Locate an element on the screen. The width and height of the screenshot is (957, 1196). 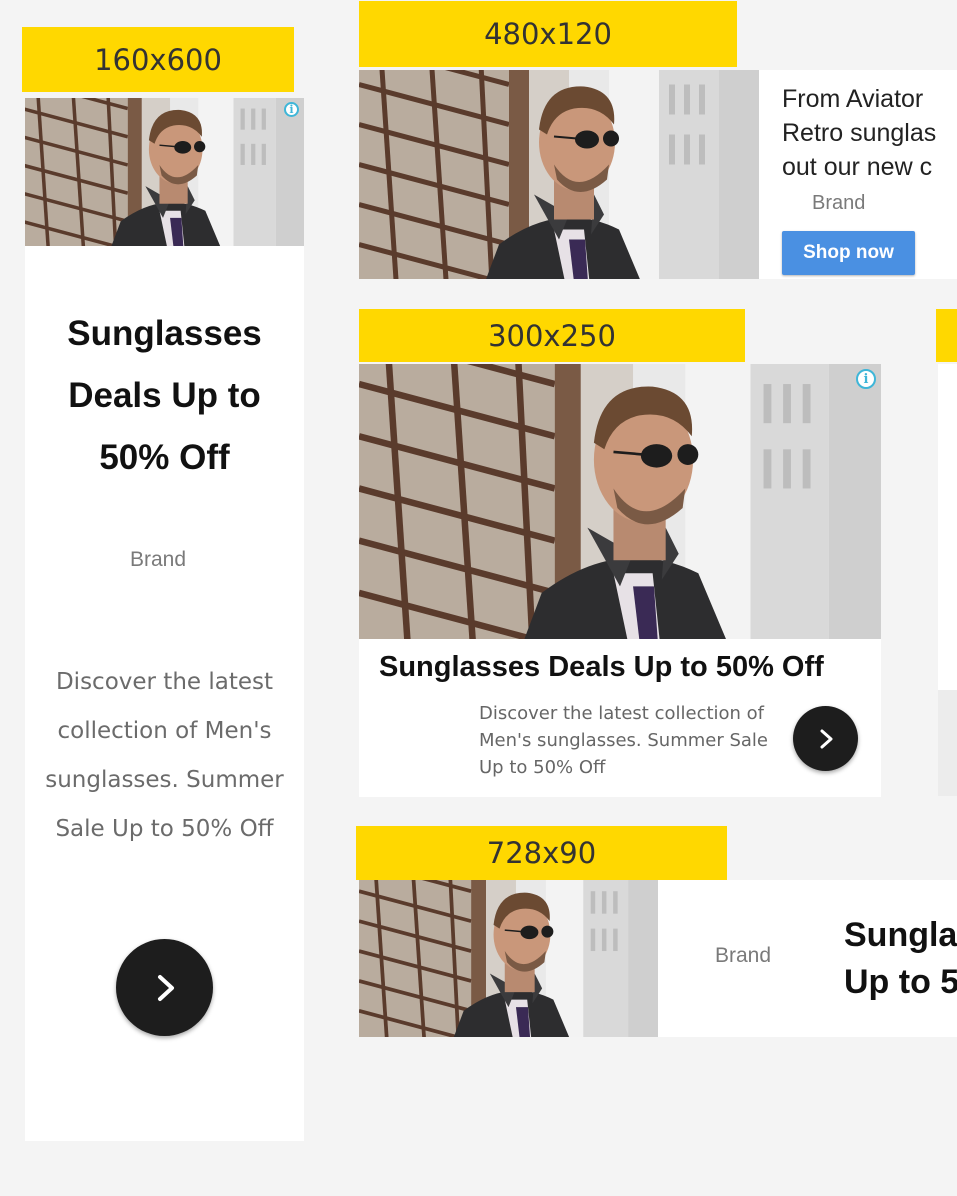
ad-headline: Sungla Up to 5 is located at coordinates (900, 959).